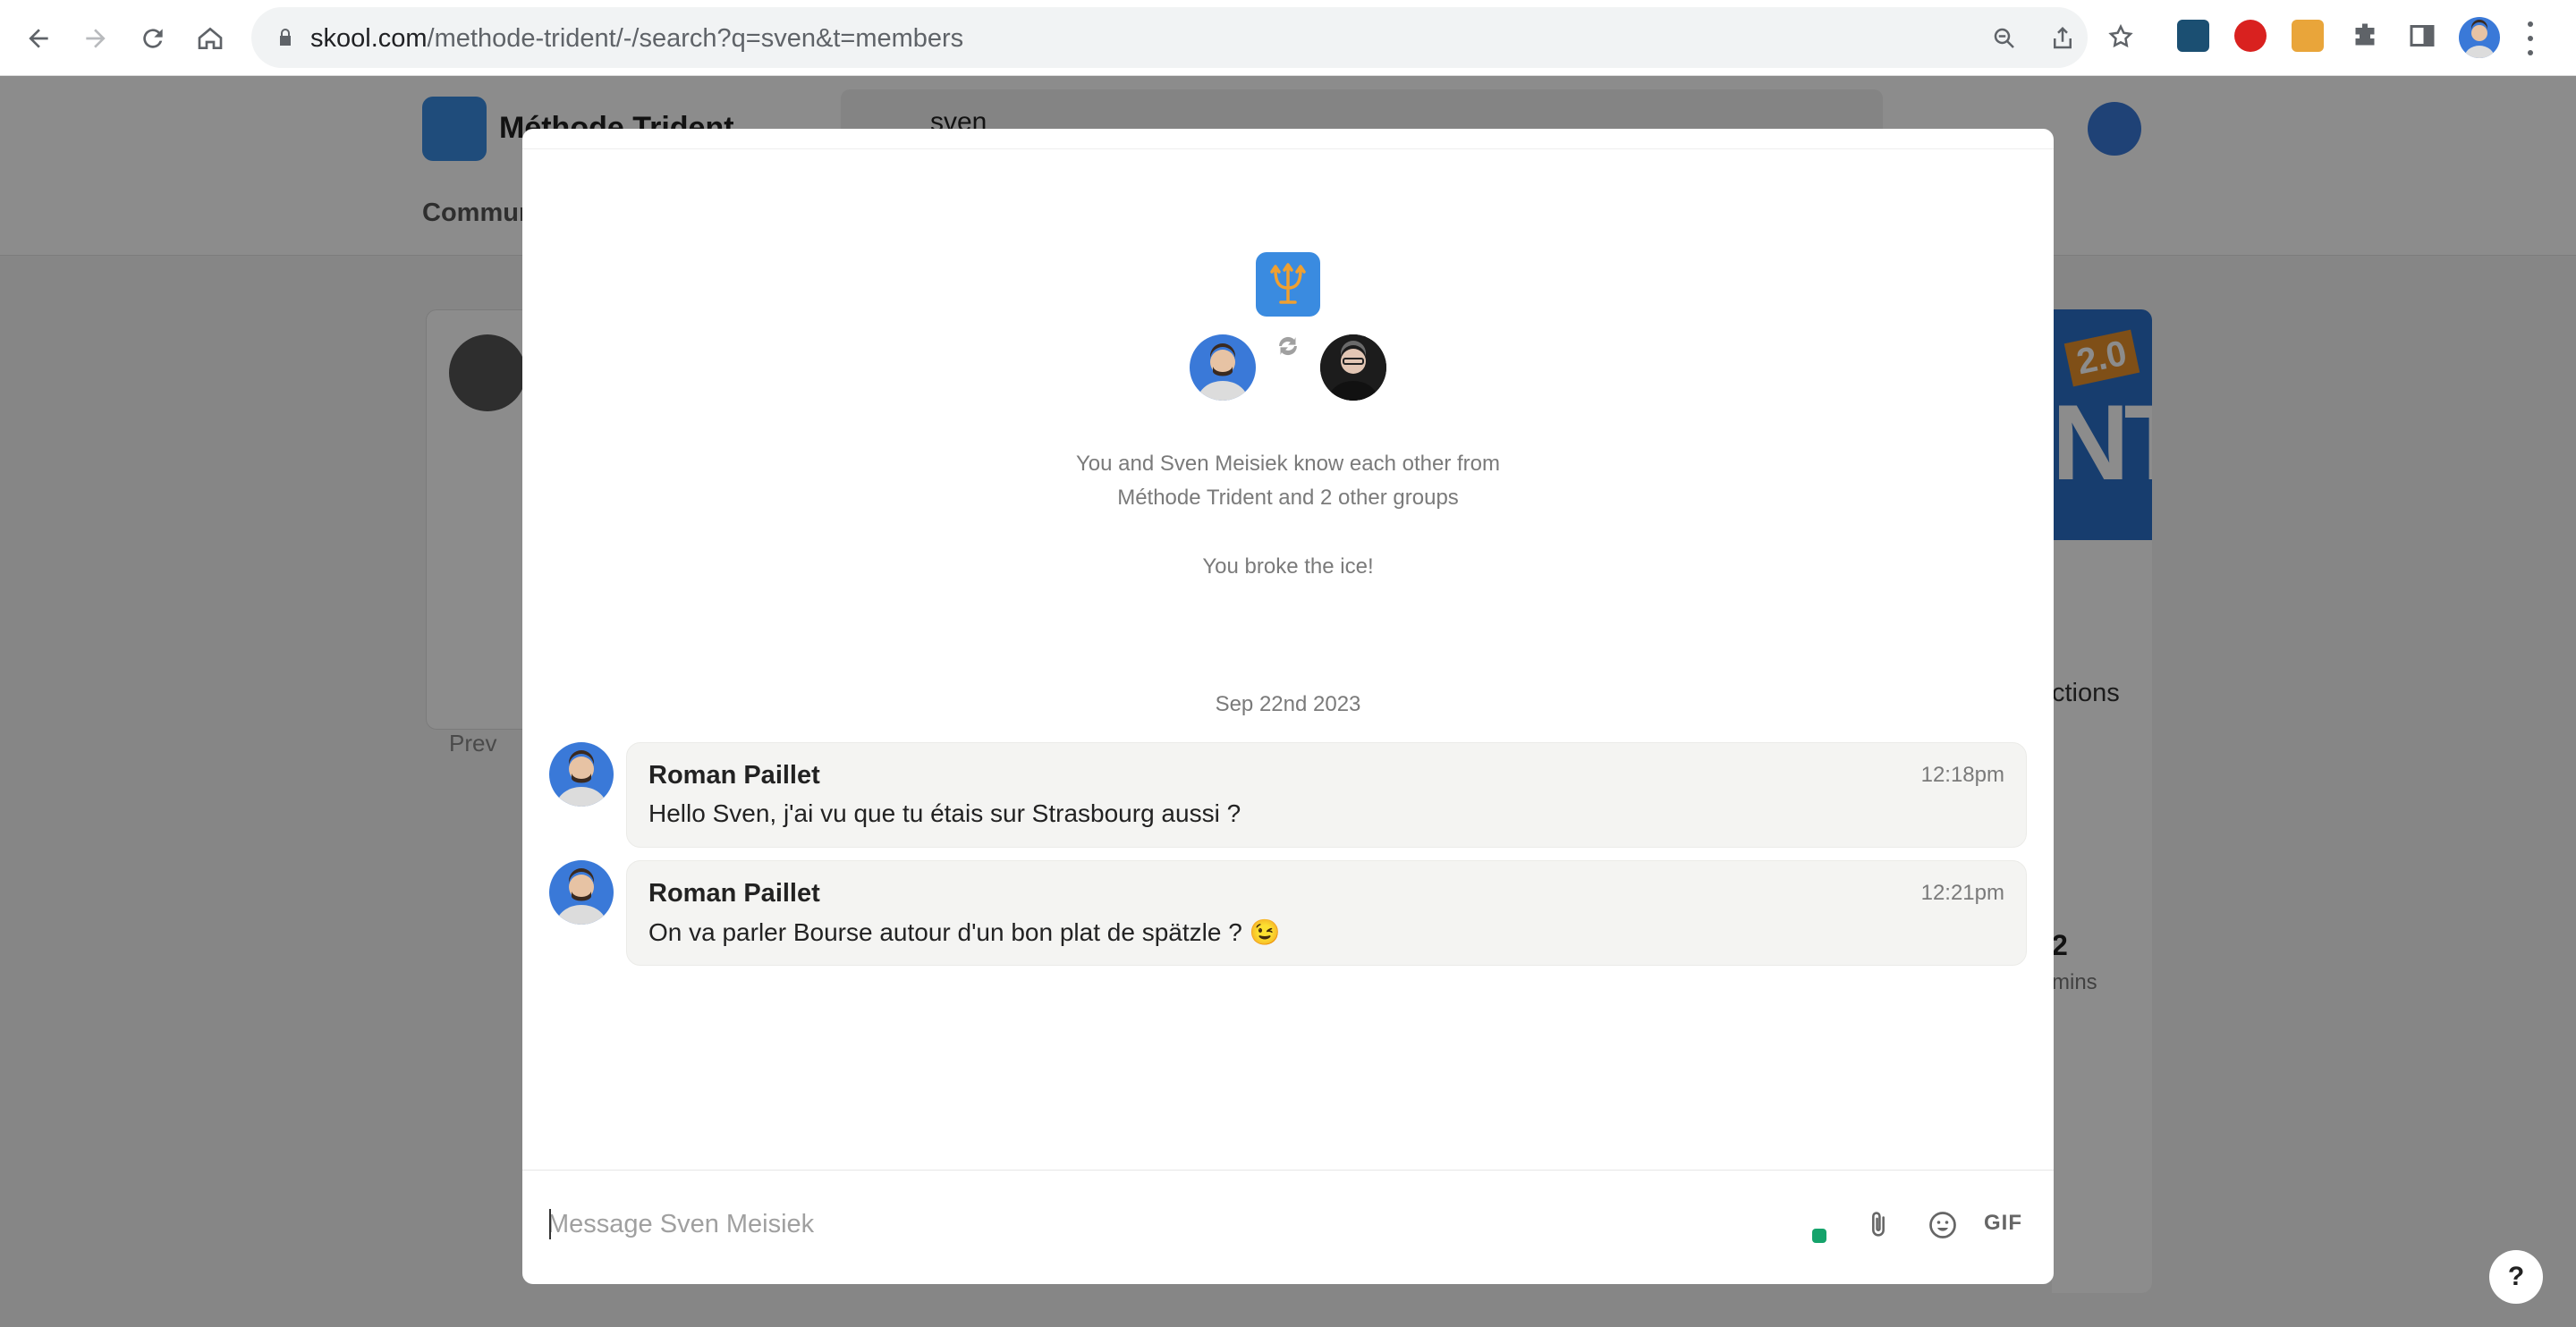  What do you see at coordinates (1173, 1224) in the screenshot?
I see `message-input` at bounding box center [1173, 1224].